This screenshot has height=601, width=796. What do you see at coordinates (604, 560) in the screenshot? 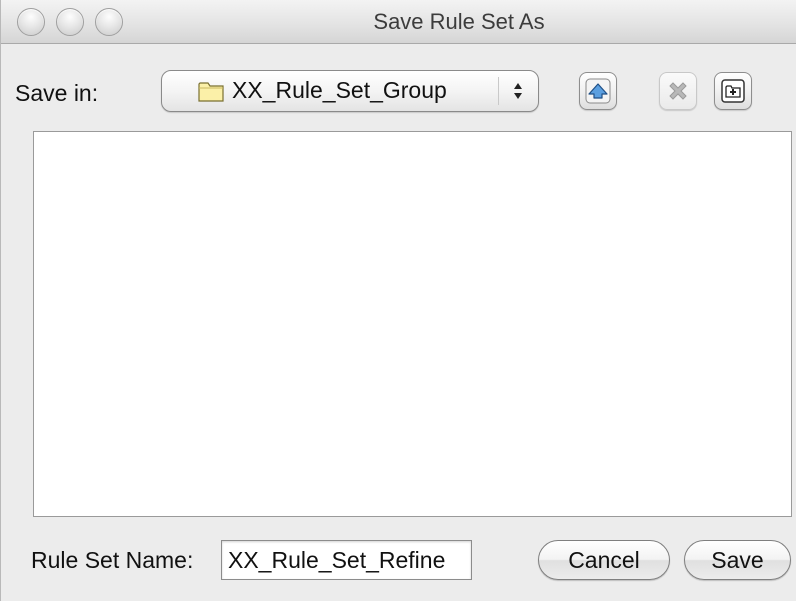
I see `cancel-button: Cancel` at bounding box center [604, 560].